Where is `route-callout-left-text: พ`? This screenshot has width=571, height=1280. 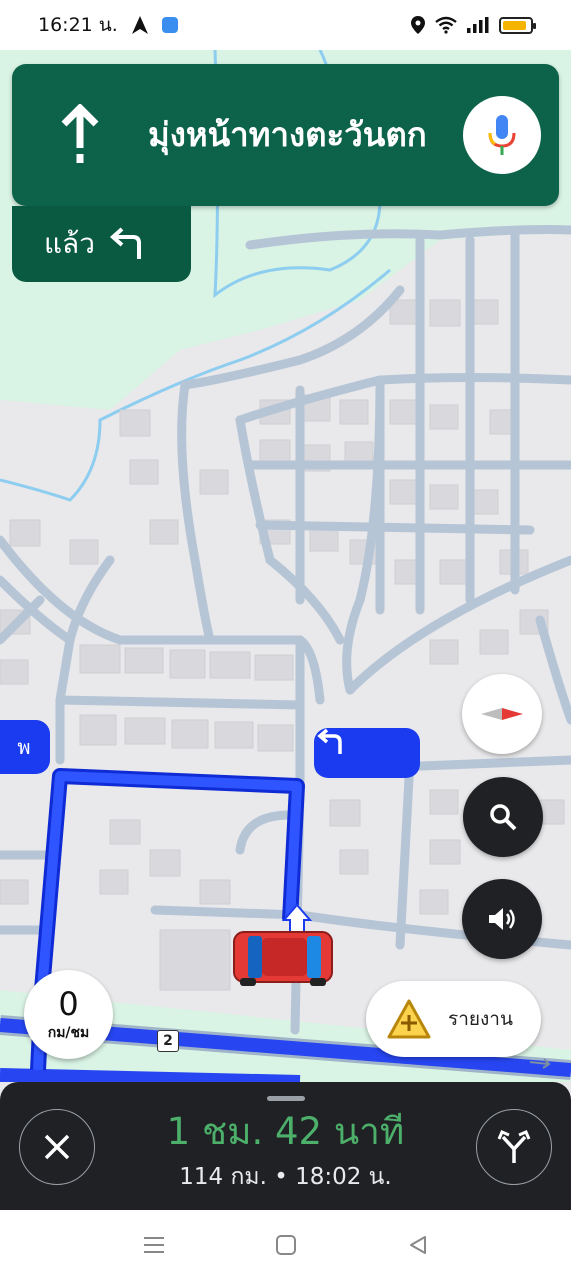
route-callout-left-text: พ is located at coordinates (24, 747).